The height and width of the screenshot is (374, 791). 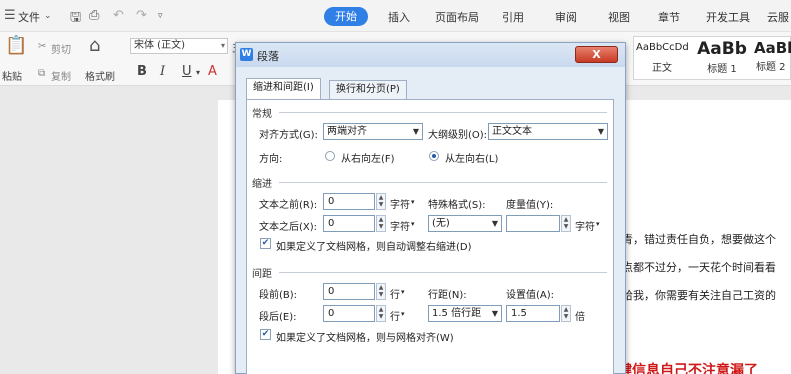 What do you see at coordinates (265, 334) in the screenshot?
I see `snap-to-grid-checkbox: ✔` at bounding box center [265, 334].